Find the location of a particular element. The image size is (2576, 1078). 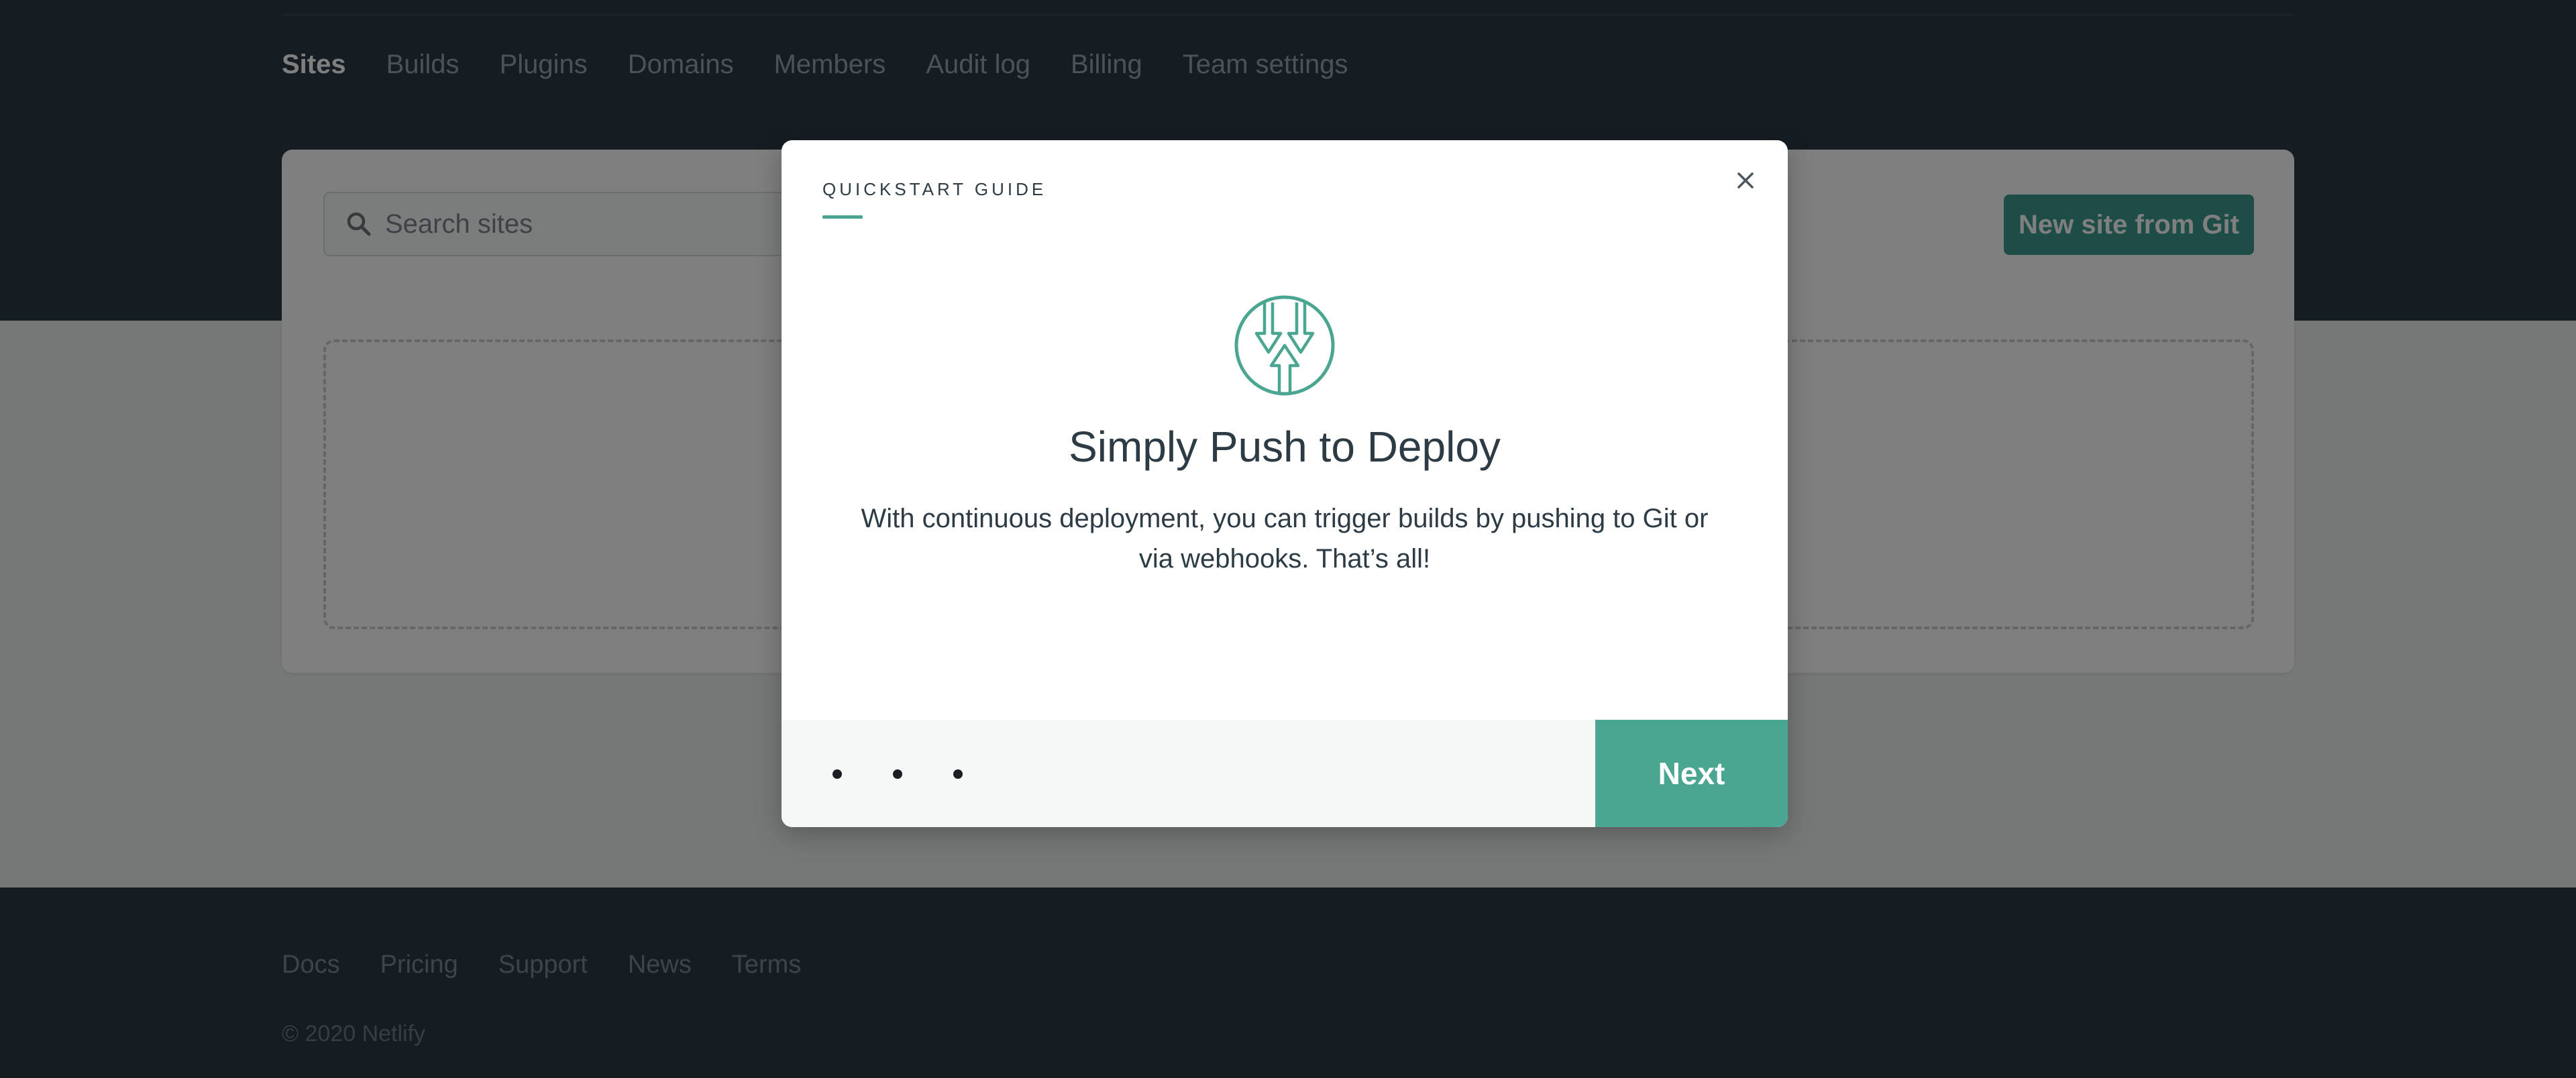

close-button is located at coordinates (1745, 180).